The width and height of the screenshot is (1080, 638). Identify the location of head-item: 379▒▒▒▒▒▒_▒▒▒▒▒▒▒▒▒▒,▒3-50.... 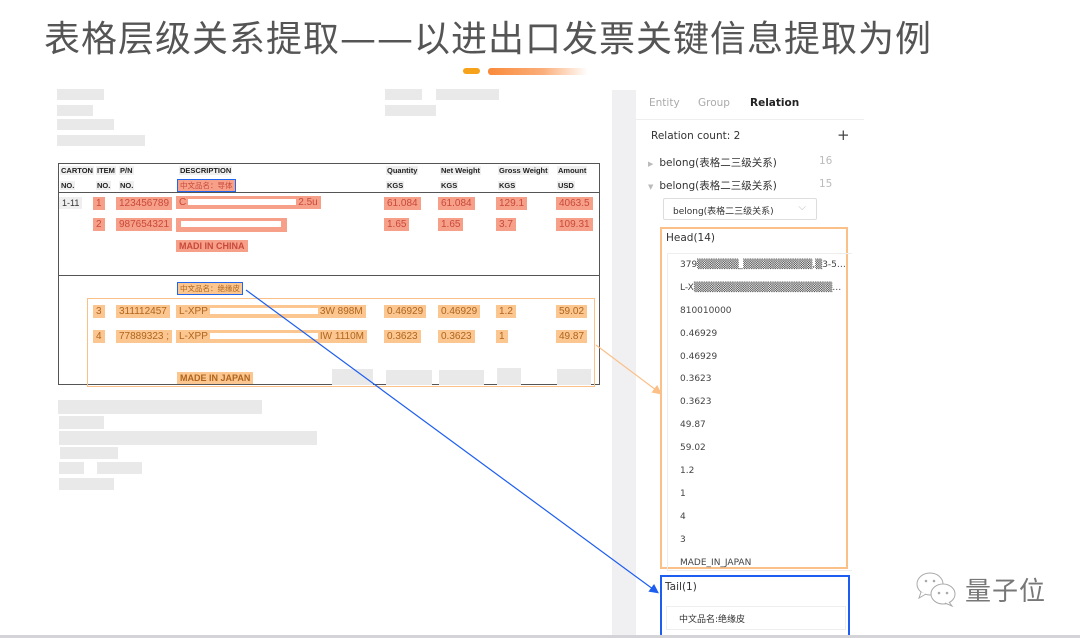
(757, 265).